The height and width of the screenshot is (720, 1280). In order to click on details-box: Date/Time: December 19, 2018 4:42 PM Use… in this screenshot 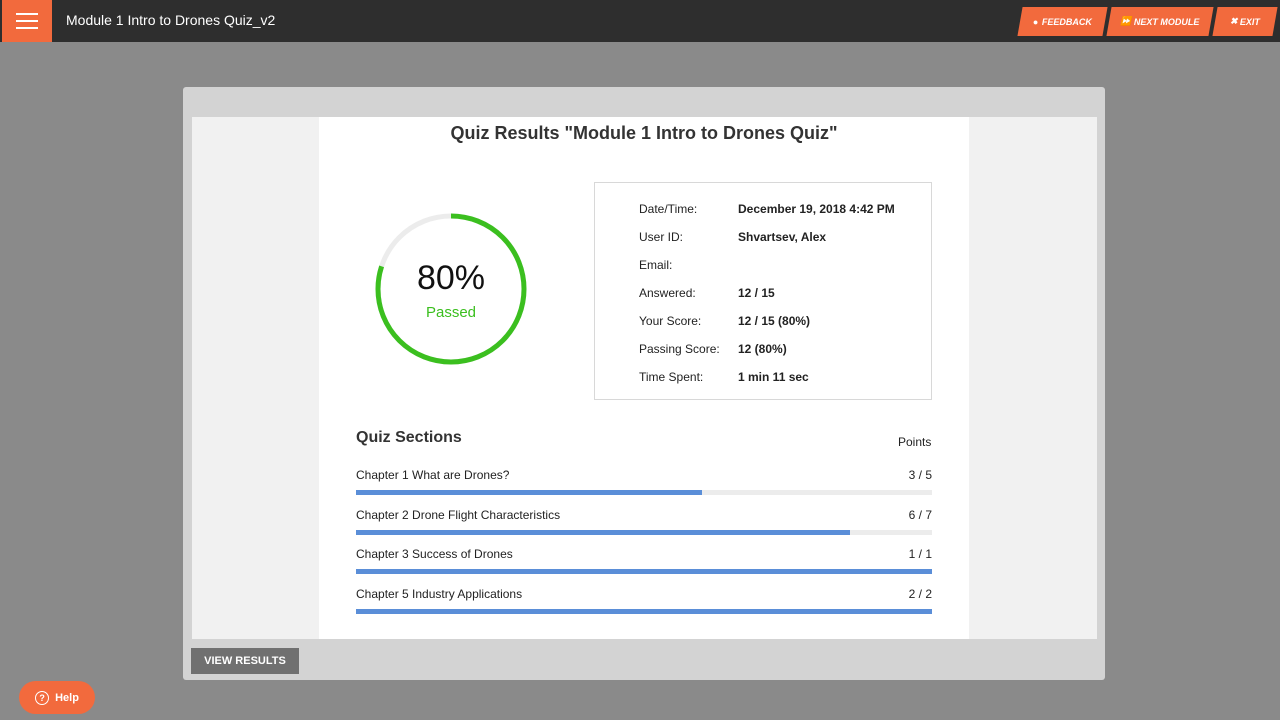, I will do `click(763, 291)`.